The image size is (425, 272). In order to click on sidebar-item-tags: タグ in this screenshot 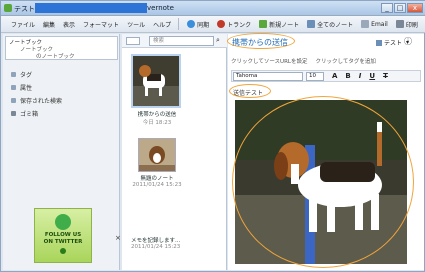, I will do `click(21, 74)`.